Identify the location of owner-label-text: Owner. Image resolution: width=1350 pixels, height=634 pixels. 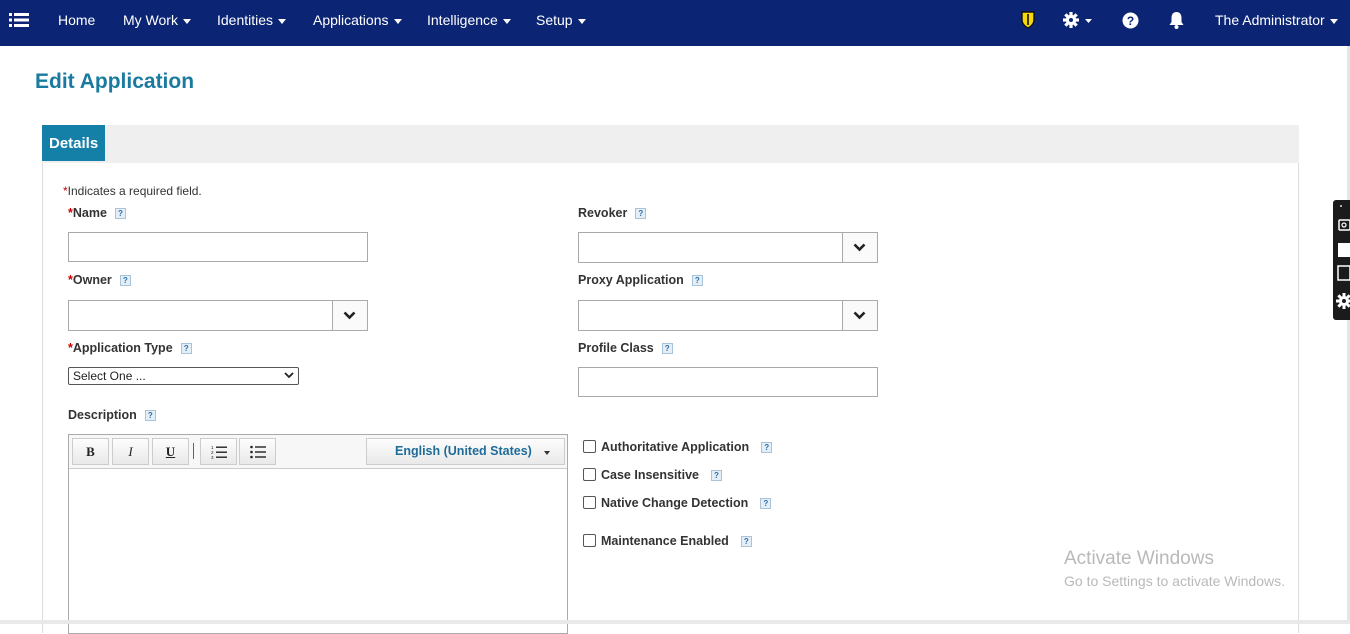
(92, 280).